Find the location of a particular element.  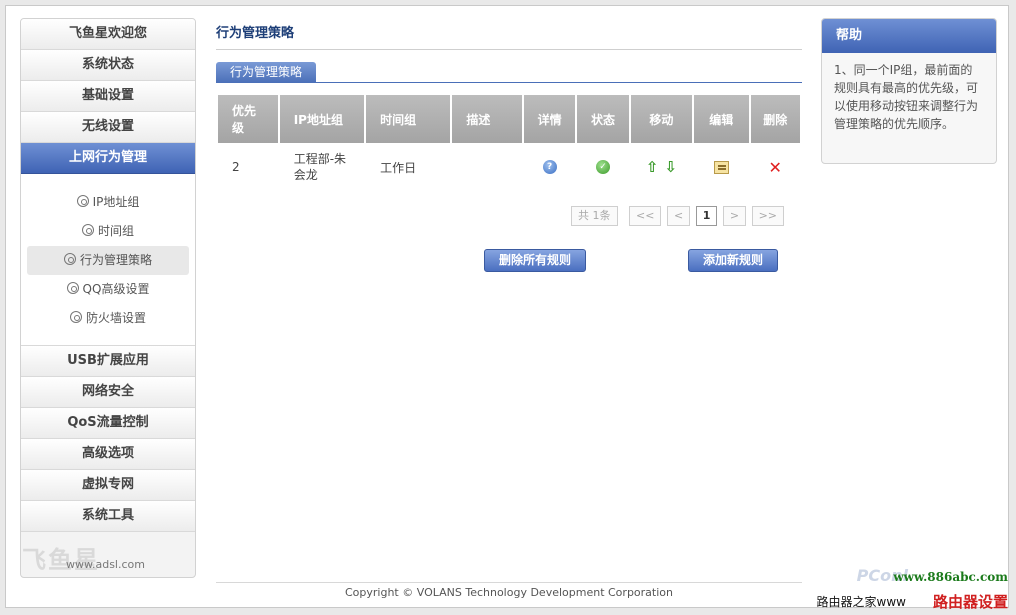

brand-logo: 飞鱼星 www.adsl.com is located at coordinates (97, 562).